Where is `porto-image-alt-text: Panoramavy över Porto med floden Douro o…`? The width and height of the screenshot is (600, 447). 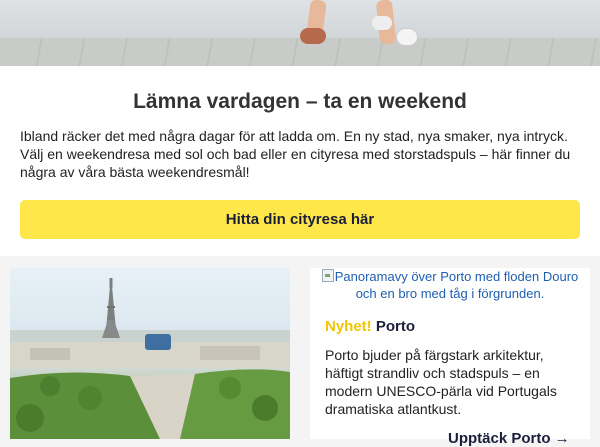
porto-image-alt-text: Panoramavy över Porto med floden Douro o… is located at coordinates (456, 285).